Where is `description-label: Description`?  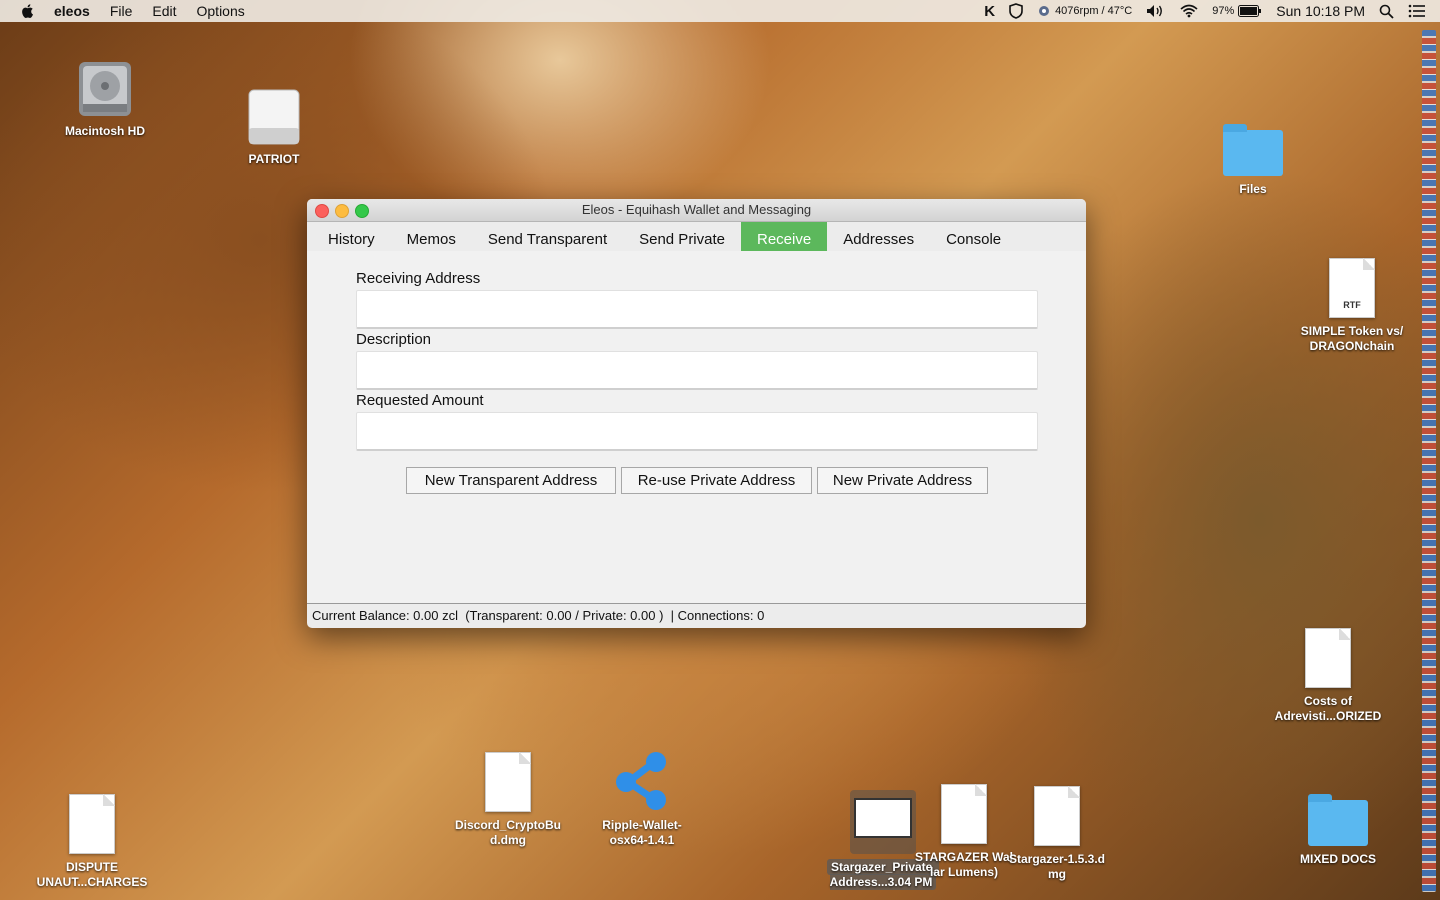
description-label: Description is located at coordinates (394, 339).